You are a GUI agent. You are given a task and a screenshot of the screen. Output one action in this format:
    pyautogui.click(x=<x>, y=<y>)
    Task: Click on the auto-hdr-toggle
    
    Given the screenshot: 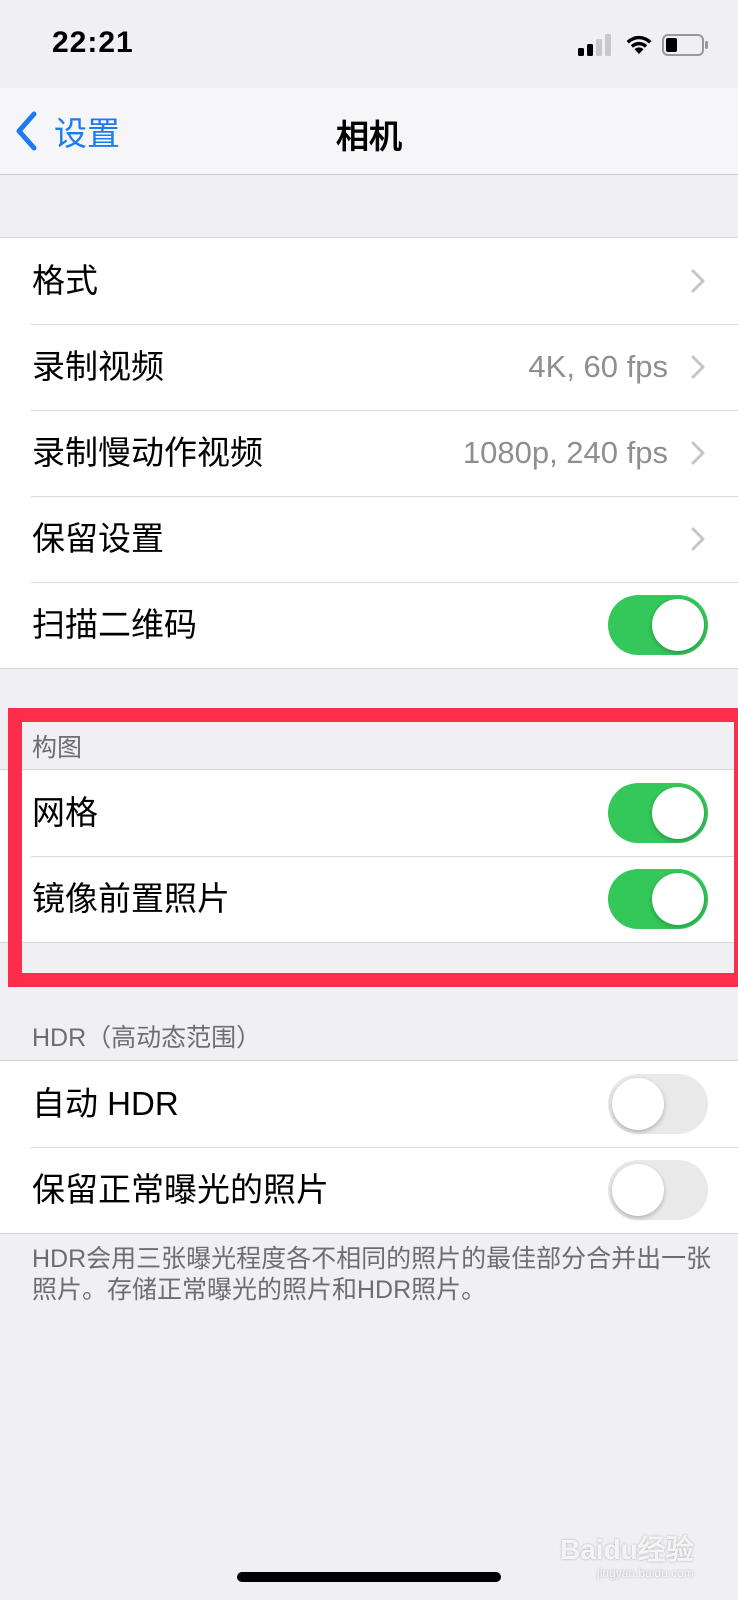 What is the action you would take?
    pyautogui.click(x=658, y=1104)
    